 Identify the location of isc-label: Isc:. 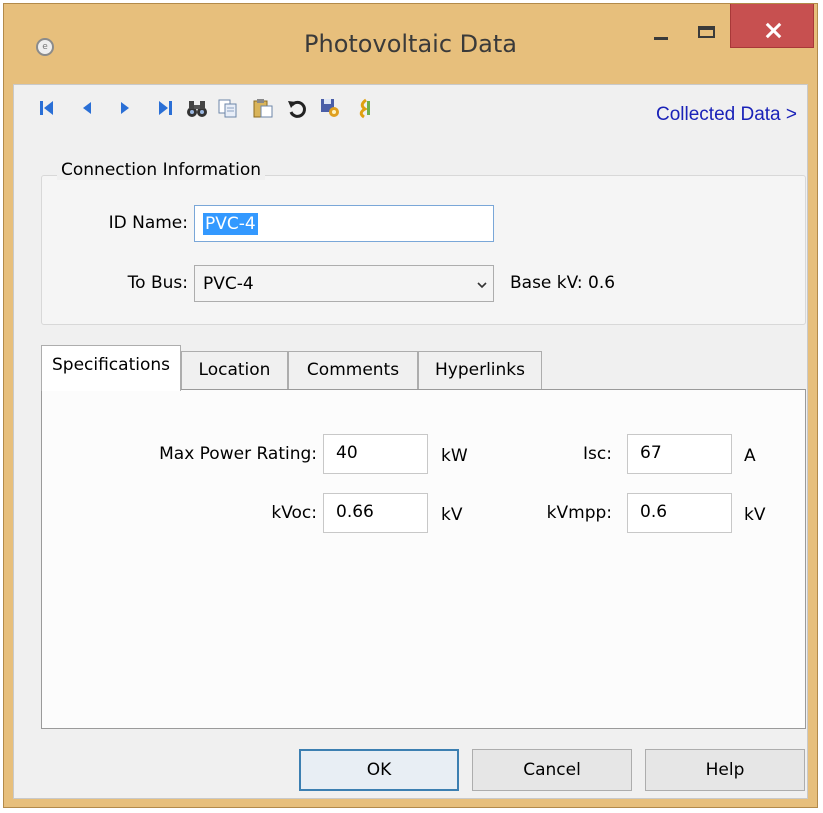
(597, 454).